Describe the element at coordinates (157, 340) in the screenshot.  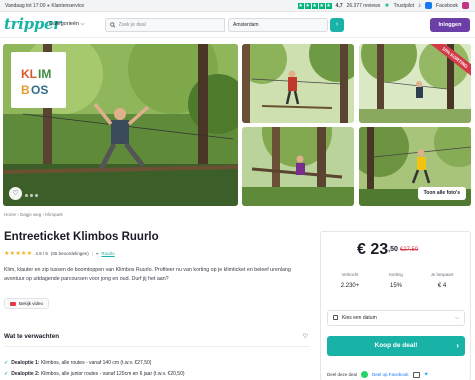
I see `what-to-expect-header: Wat te verwachten ♡` at that location.